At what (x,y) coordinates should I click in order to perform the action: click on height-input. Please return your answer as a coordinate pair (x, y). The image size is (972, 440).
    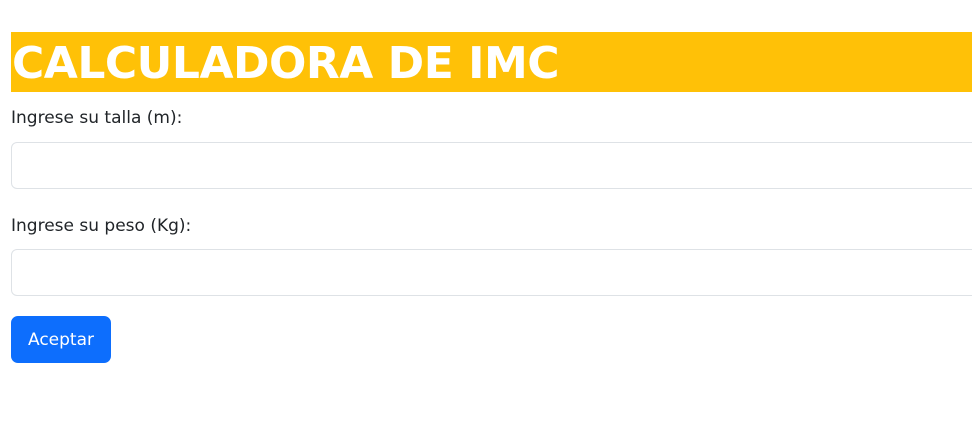
    Looking at the image, I should click on (491, 165).